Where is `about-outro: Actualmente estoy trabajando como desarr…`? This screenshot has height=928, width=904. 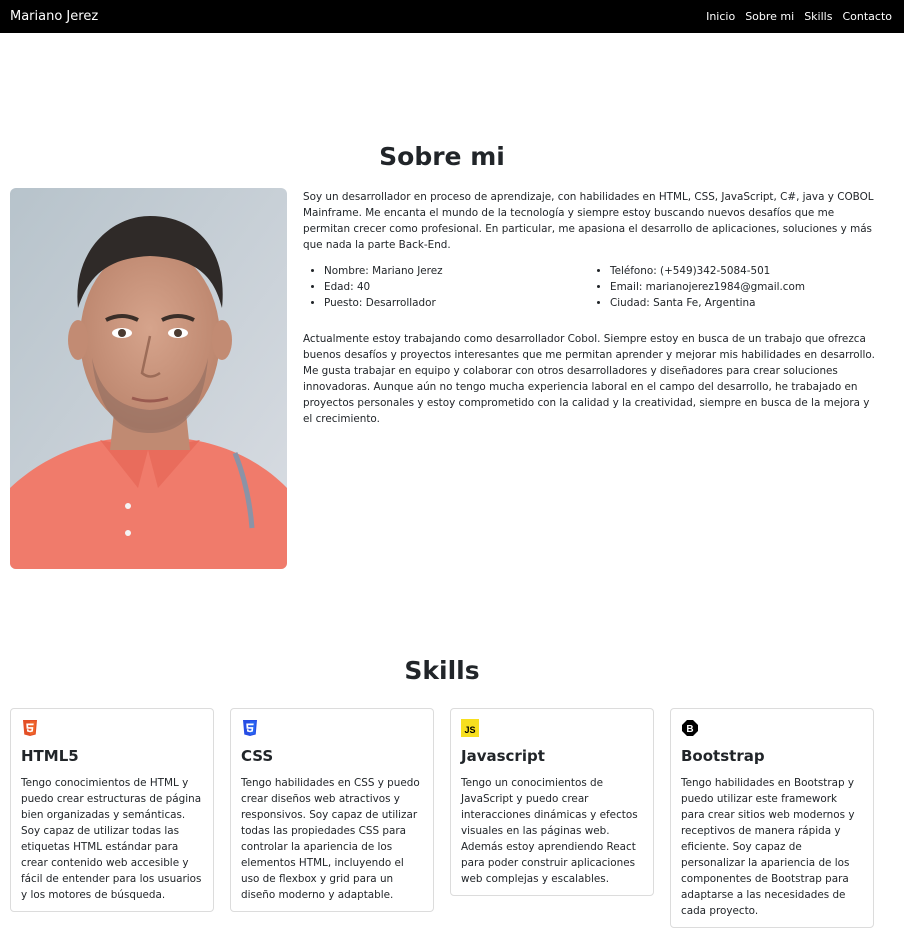
about-outro: Actualmente estoy trabajando como desarr… is located at coordinates (589, 379).